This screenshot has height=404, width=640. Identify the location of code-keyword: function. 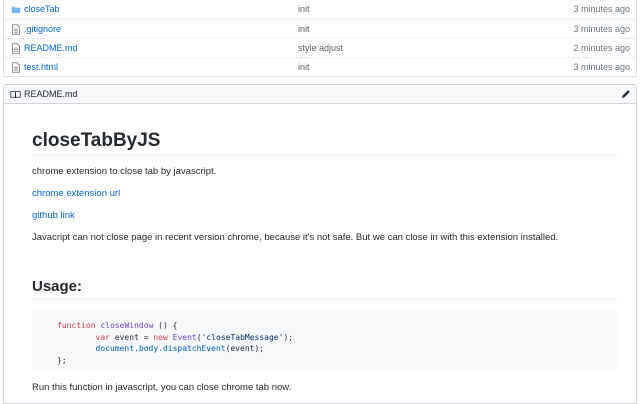
(76, 325).